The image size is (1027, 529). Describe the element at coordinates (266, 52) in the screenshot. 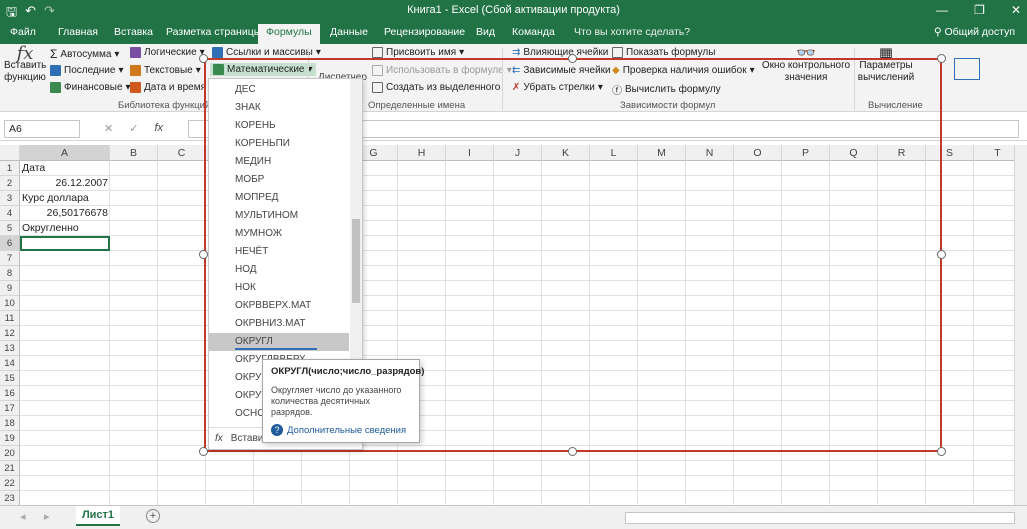

I see `lookup-button: Ссылки и массивы ▾` at that location.